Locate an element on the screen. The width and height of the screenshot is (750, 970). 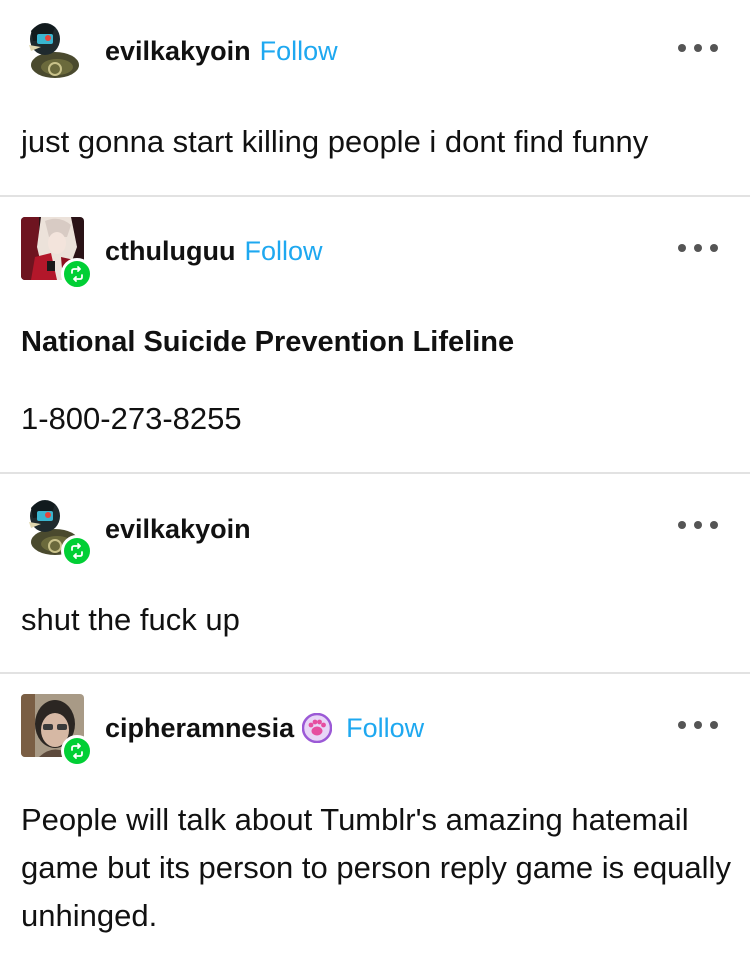
paw-badge-icon is located at coordinates (317, 728).